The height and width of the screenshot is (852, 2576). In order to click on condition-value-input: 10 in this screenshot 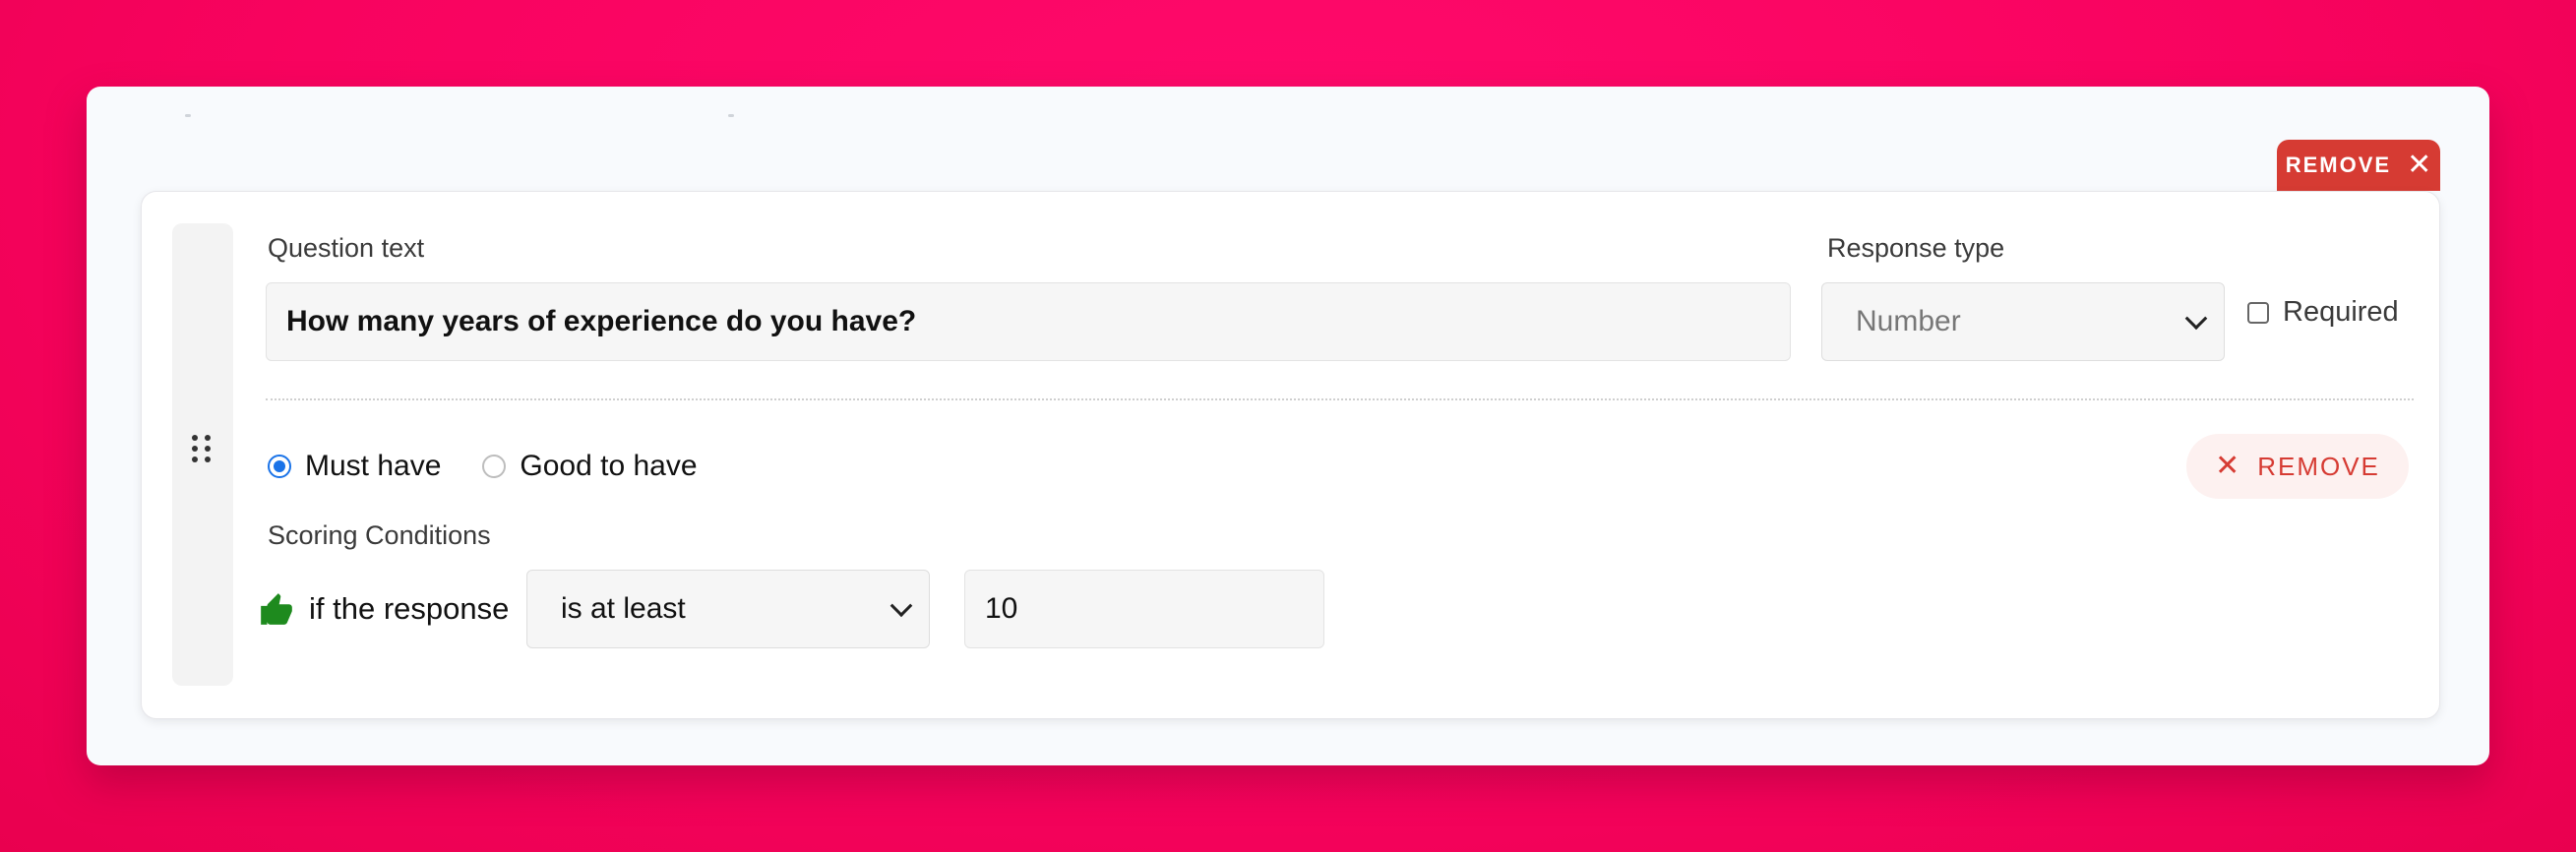, I will do `click(1144, 609)`.